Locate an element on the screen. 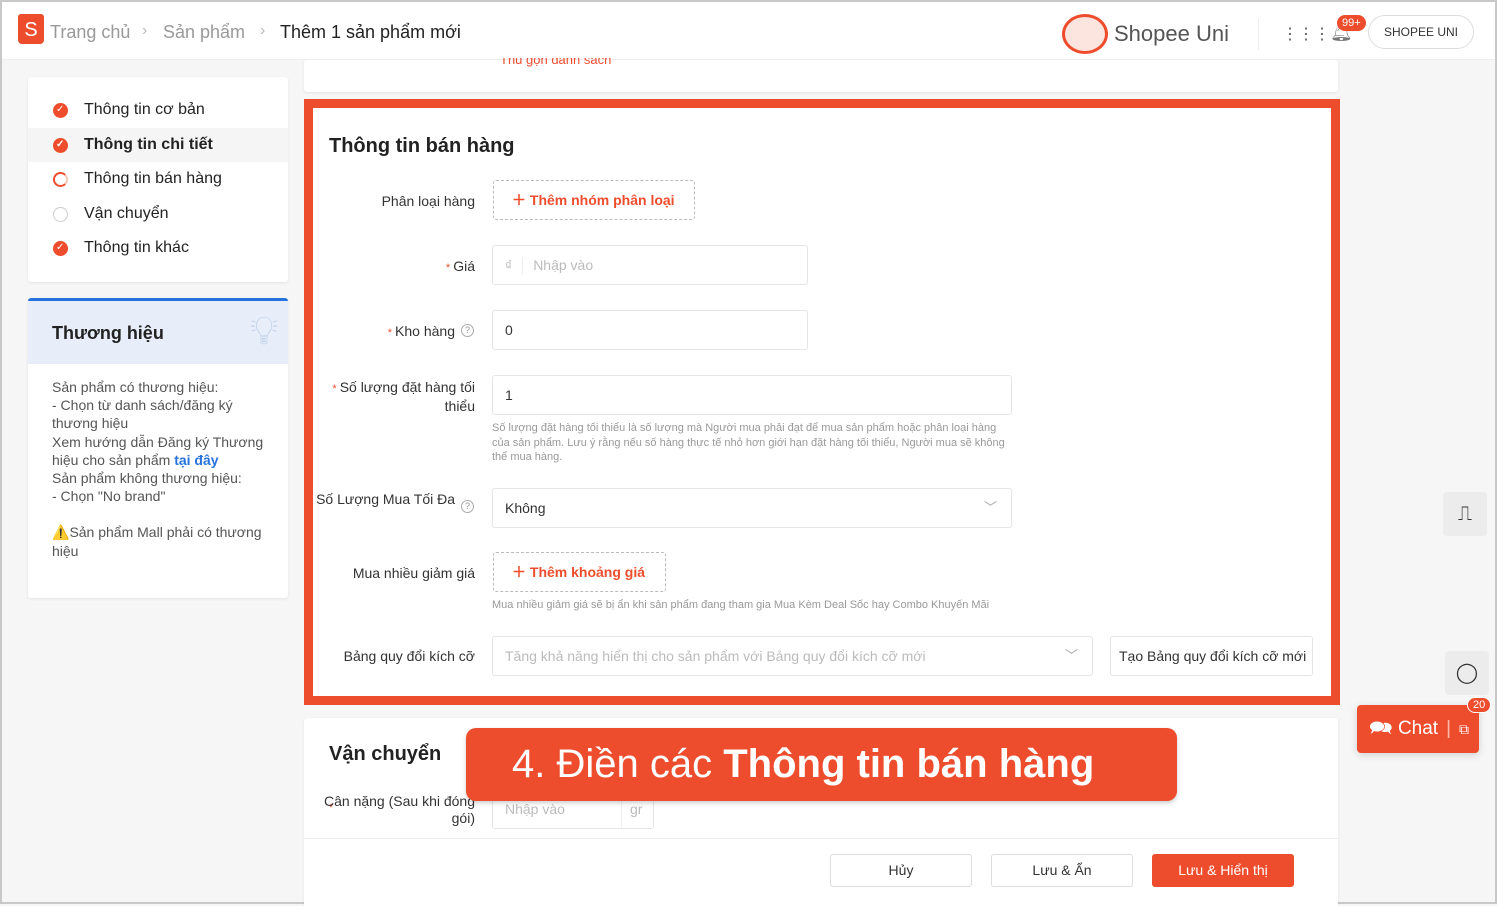 This screenshot has width=1497, height=906. tip-warning: Sản phẩm Mall phải có thương hiệu is located at coordinates (157, 541).